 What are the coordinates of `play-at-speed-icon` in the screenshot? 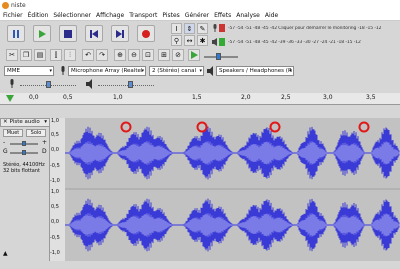 It's located at (194, 55).